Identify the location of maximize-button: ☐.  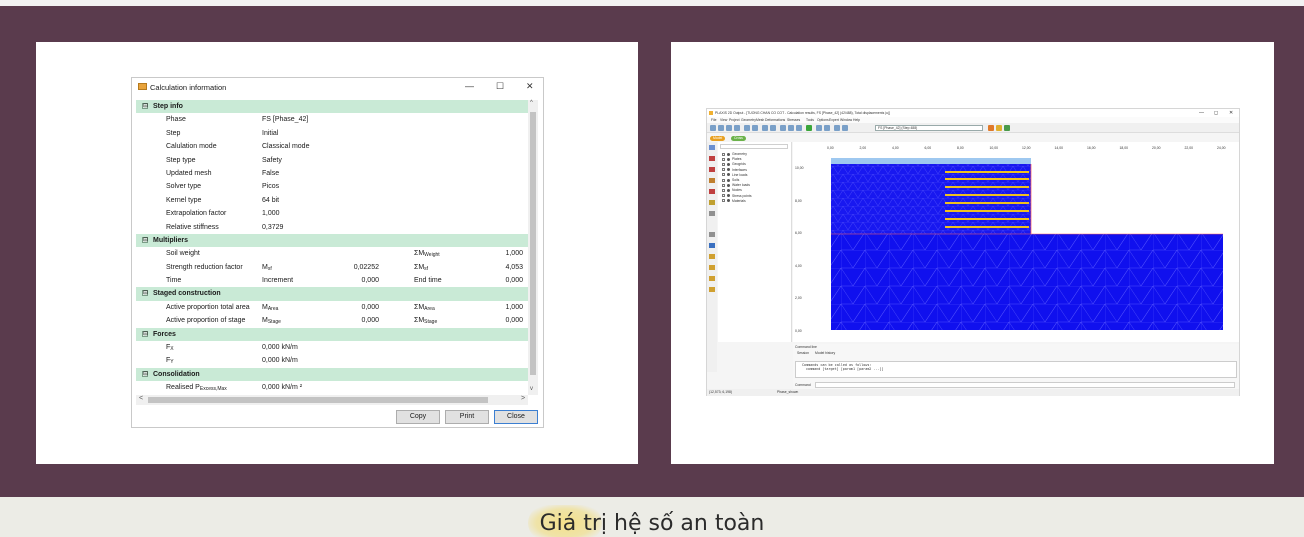
(500, 86).